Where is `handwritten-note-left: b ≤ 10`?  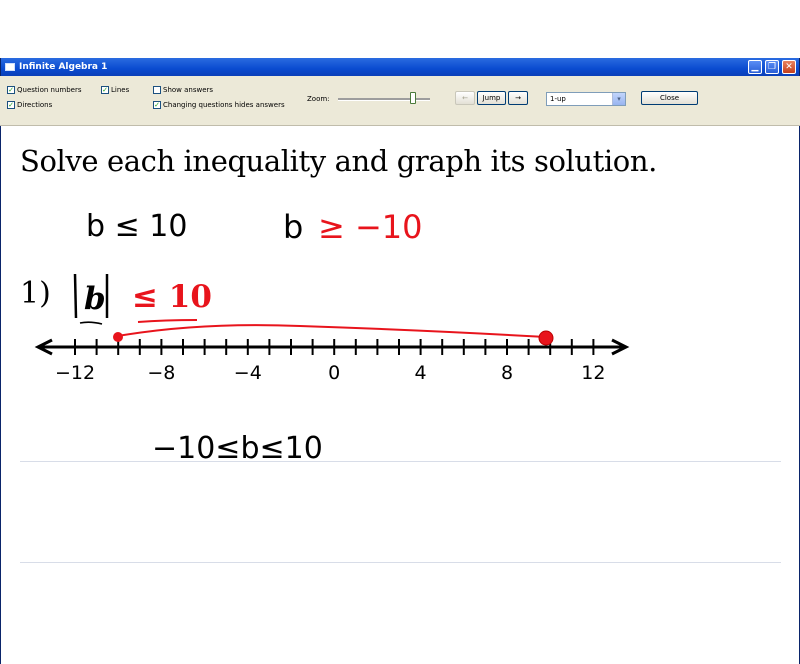 handwritten-note-left: b ≤ 10 is located at coordinates (136, 226).